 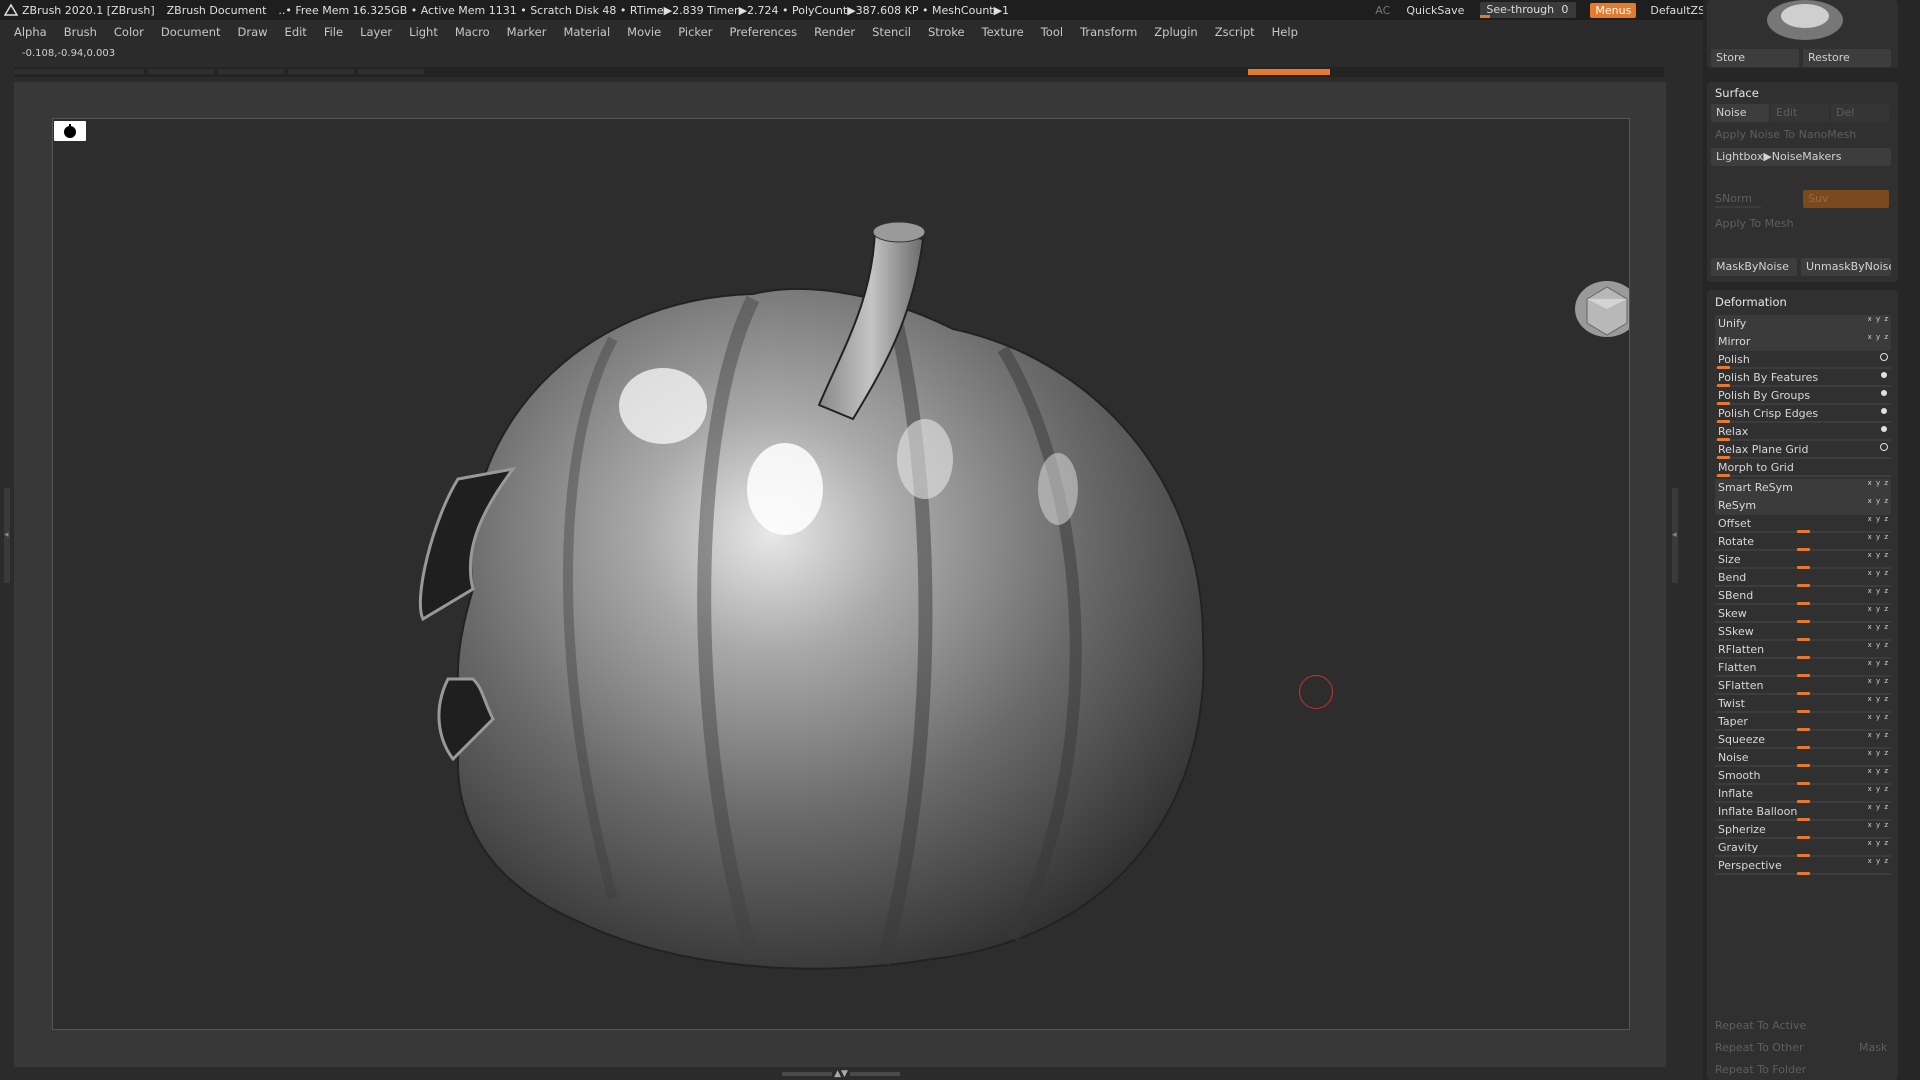 What do you see at coordinates (1803, 812) in the screenshot?
I see `deform-inflate-balloon-slider: Inflate Balloon x y z` at bounding box center [1803, 812].